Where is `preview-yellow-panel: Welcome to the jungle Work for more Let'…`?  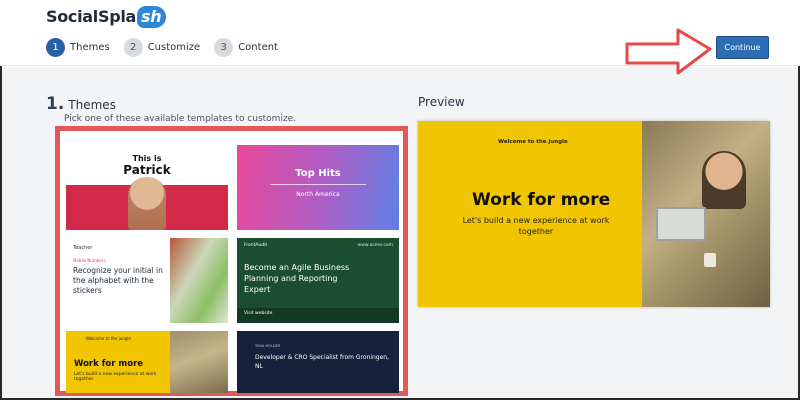
preview-yellow-panel: Welcome to the jungle Work for more Let'… is located at coordinates (530, 214).